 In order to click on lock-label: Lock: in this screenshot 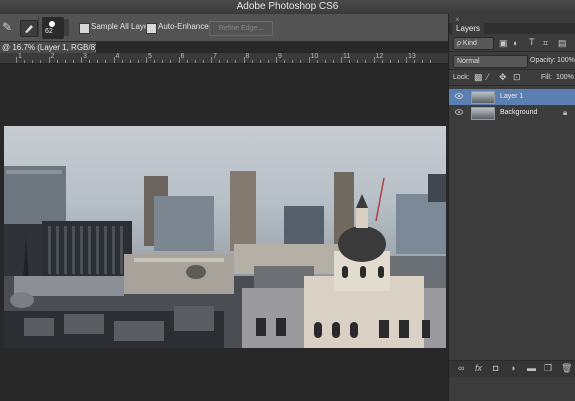, I will do `click(461, 77)`.